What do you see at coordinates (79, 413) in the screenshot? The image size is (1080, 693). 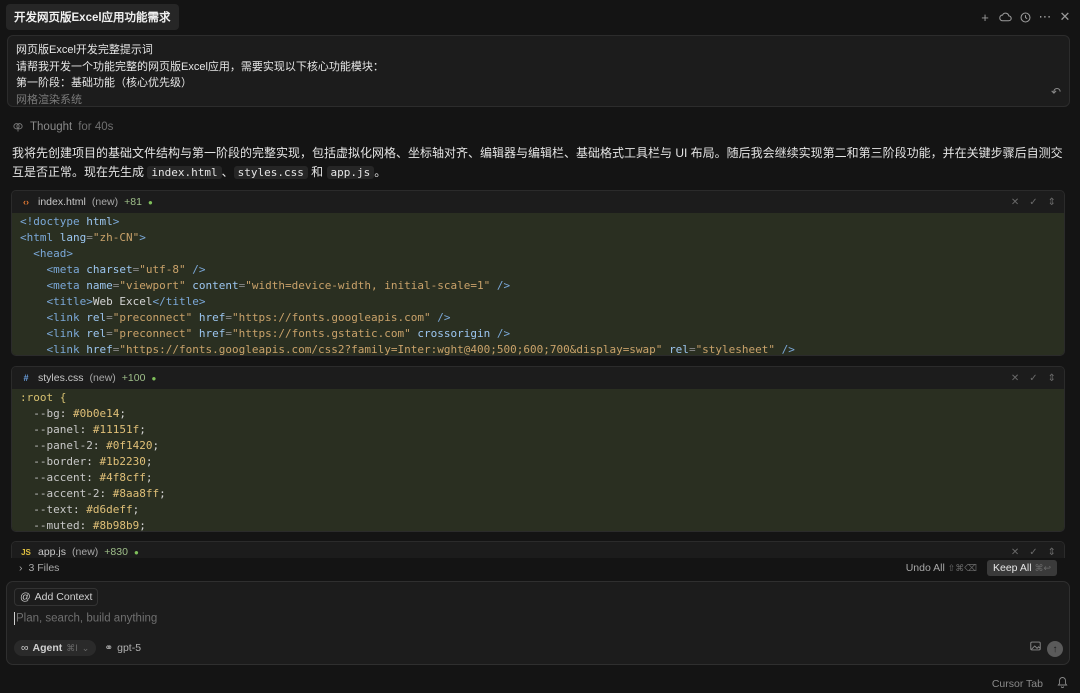 I see `code-line: --bg: #0b0e14;` at bounding box center [79, 413].